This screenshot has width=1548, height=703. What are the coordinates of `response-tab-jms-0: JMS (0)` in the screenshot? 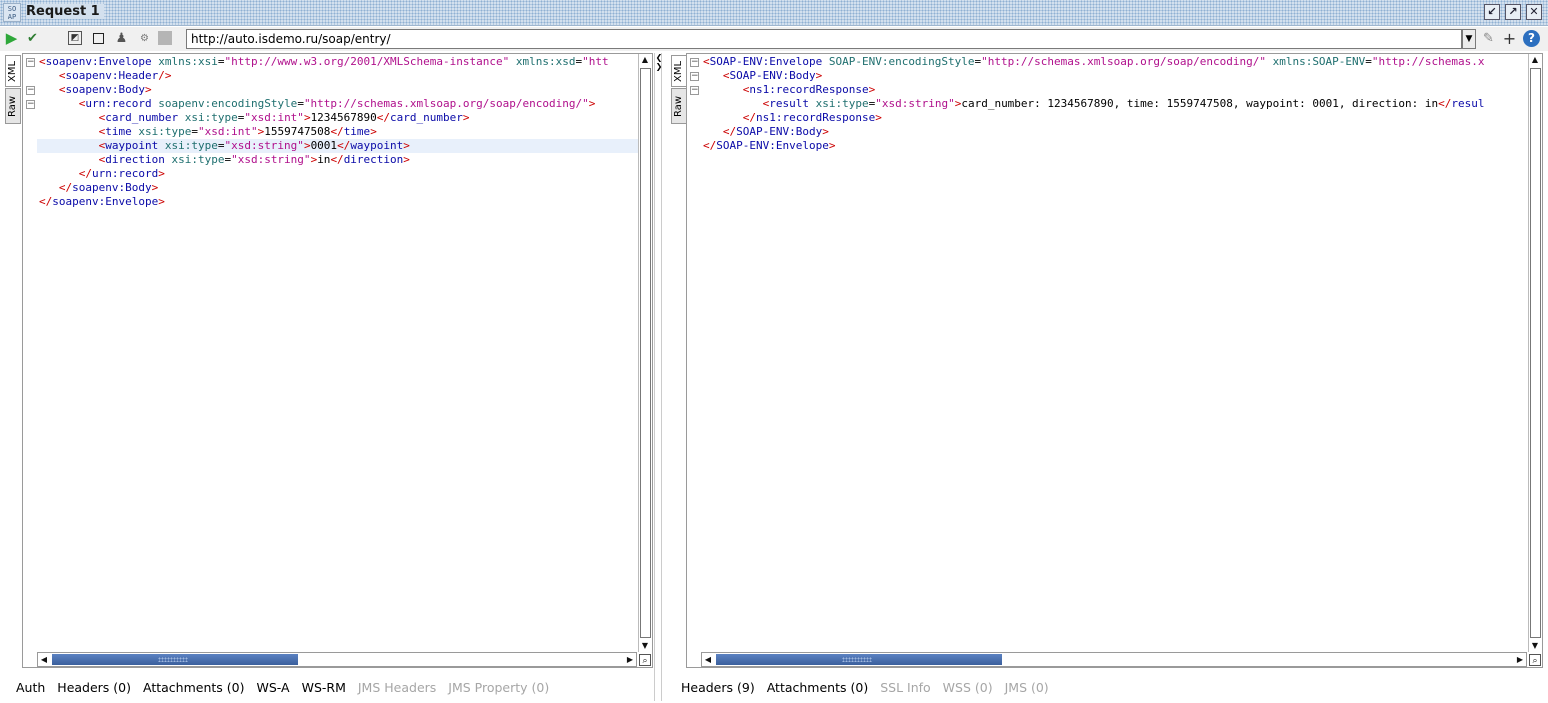 It's located at (1027, 689).